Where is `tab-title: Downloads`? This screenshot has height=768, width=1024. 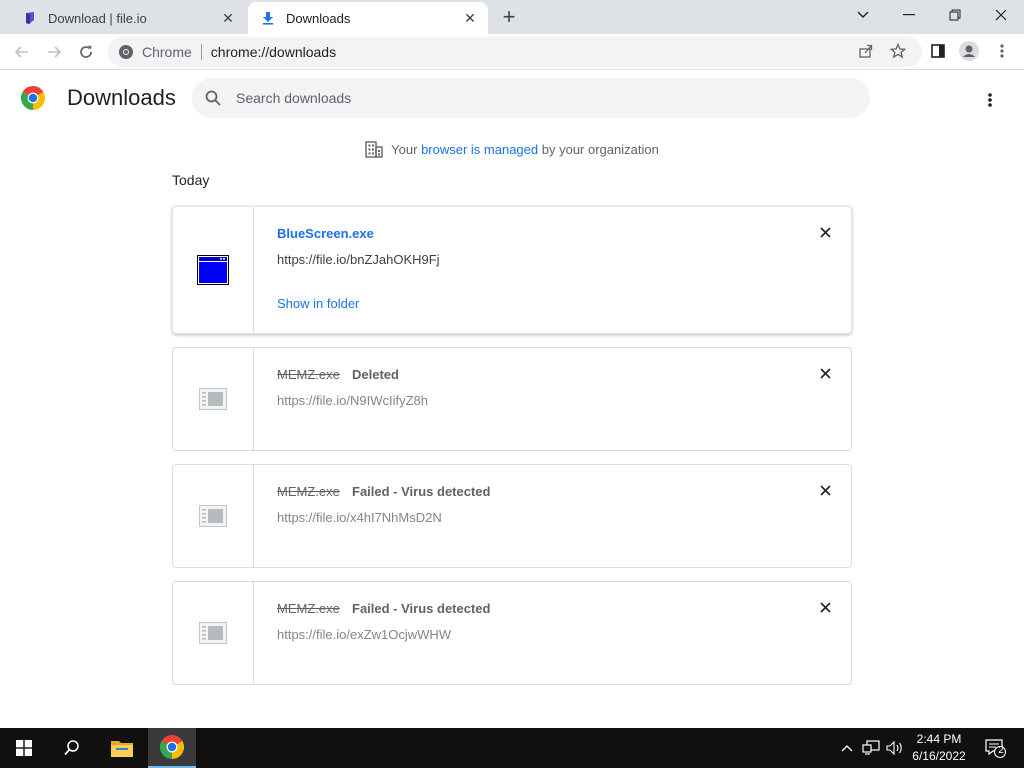 tab-title: Downloads is located at coordinates (318, 18).